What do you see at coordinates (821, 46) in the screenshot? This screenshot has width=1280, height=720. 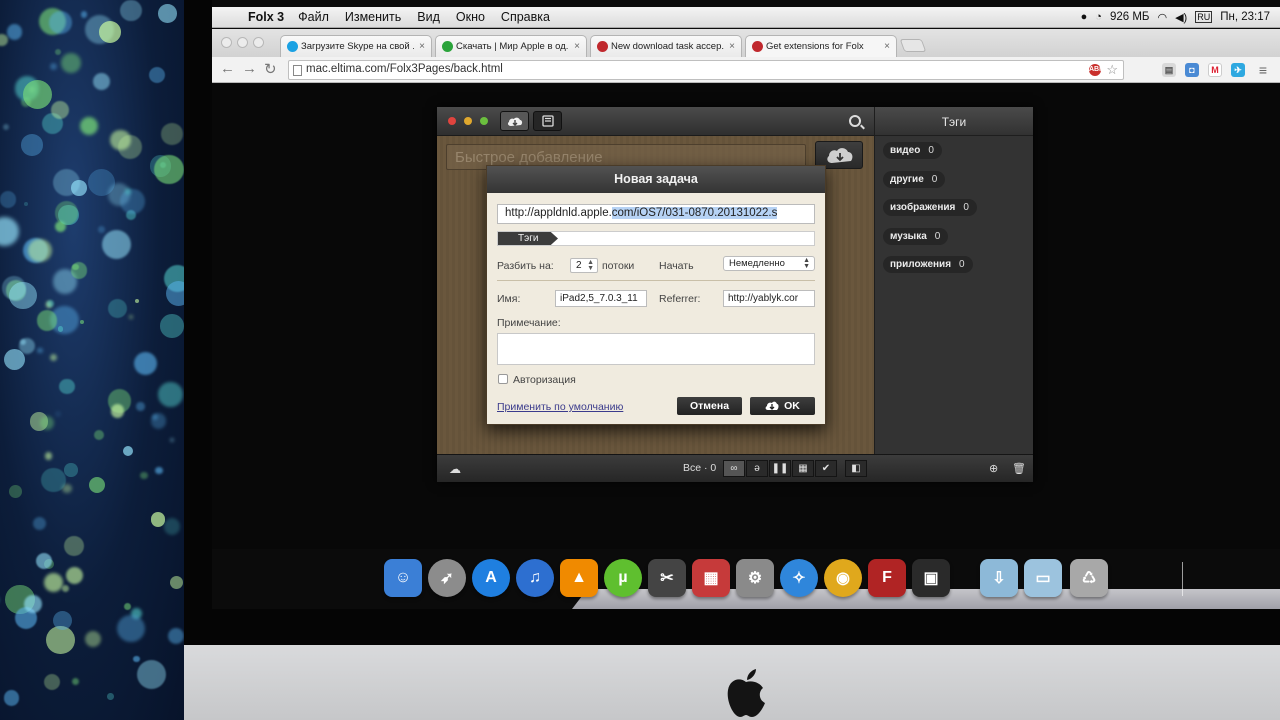 I see `browser-tab: Get extensions for Folx ×` at bounding box center [821, 46].